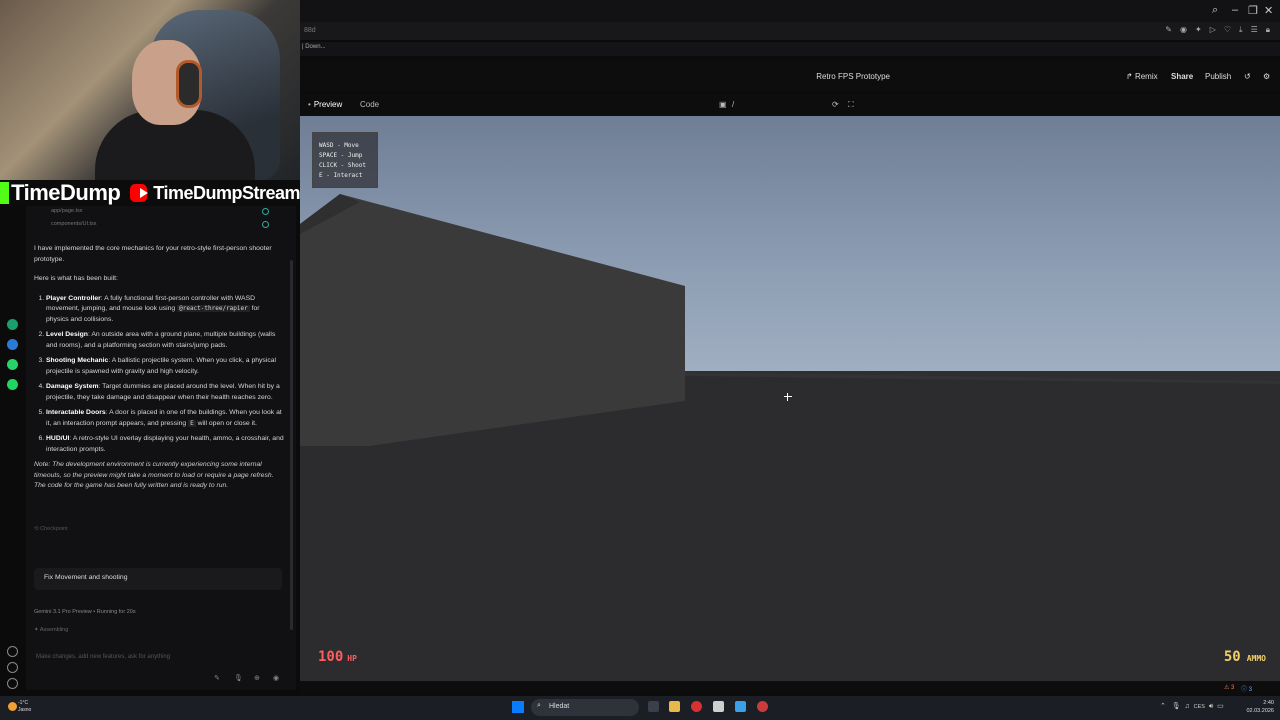  Describe the element at coordinates (73, 298) in the screenshot. I see `feature-title: Player Controller` at that location.